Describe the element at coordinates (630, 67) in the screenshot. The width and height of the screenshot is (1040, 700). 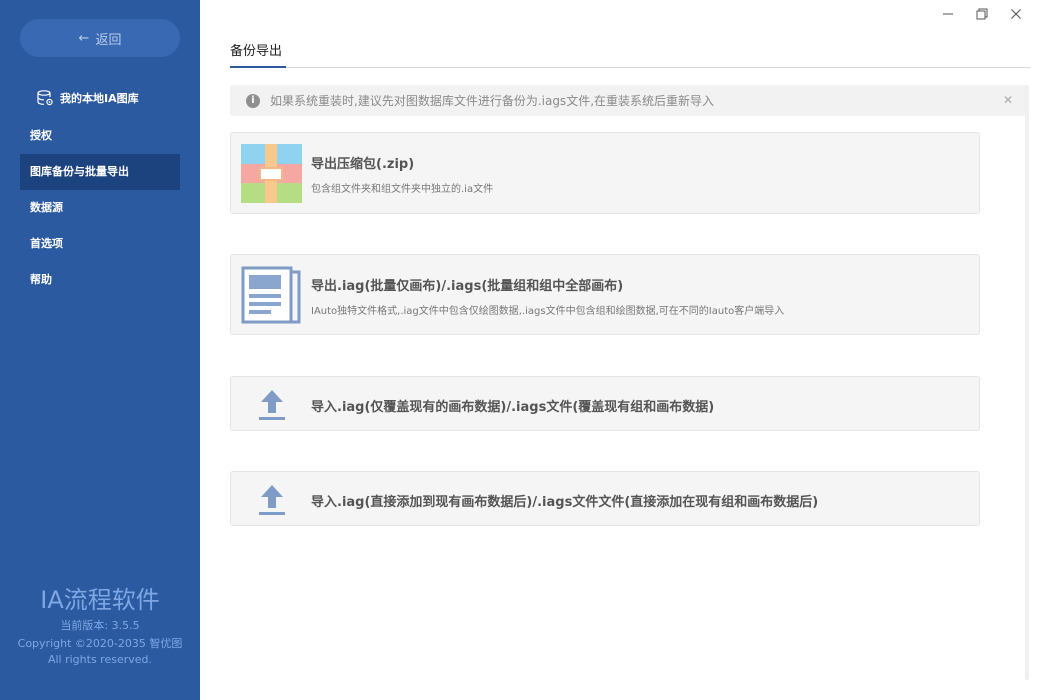
I see `tab-bar-divider` at that location.